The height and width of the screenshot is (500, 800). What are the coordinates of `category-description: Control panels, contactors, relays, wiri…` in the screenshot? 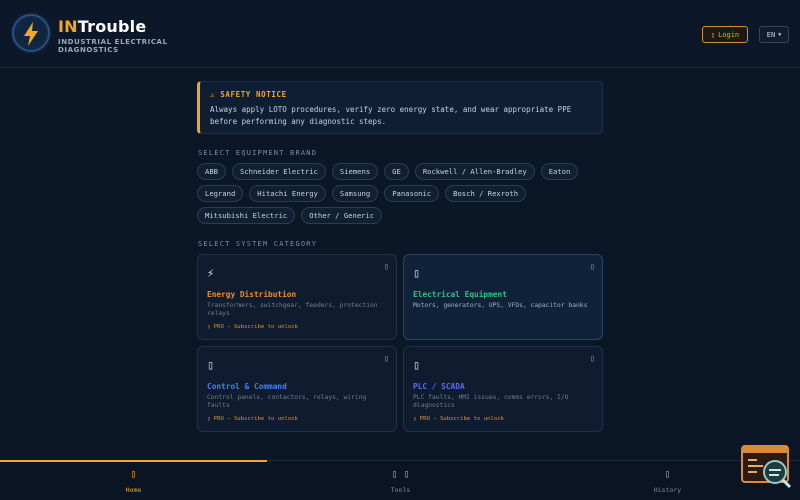 It's located at (287, 401).